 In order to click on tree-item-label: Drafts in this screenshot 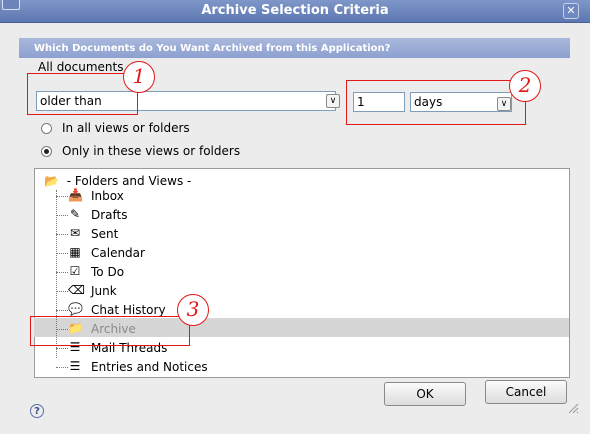, I will do `click(109, 215)`.